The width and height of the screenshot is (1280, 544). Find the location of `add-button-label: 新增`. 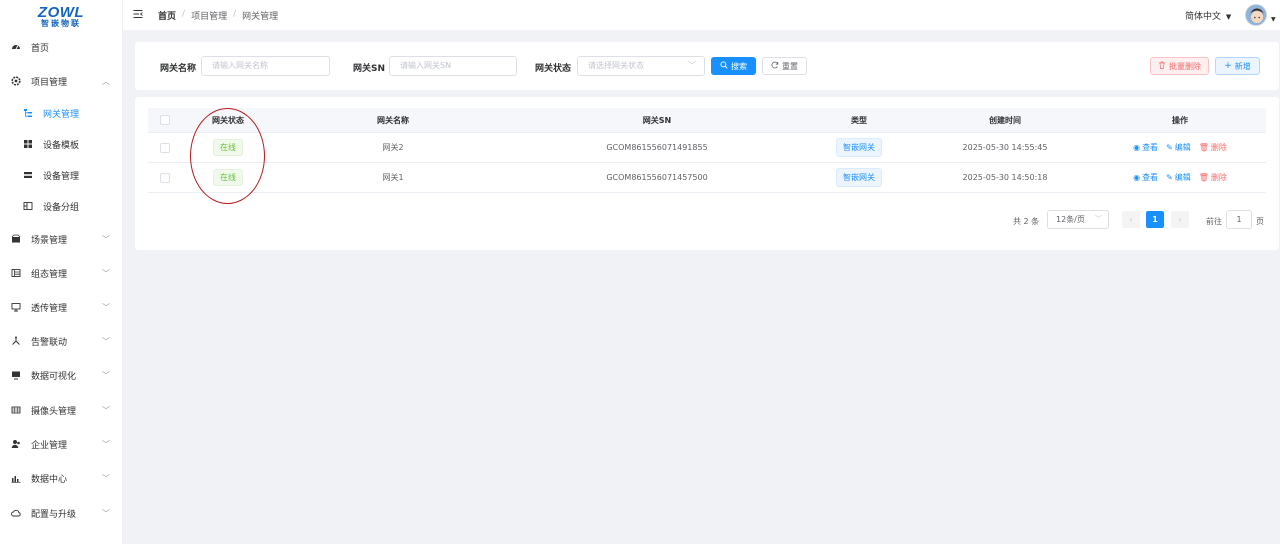

add-button-label: 新增 is located at coordinates (1242, 66).